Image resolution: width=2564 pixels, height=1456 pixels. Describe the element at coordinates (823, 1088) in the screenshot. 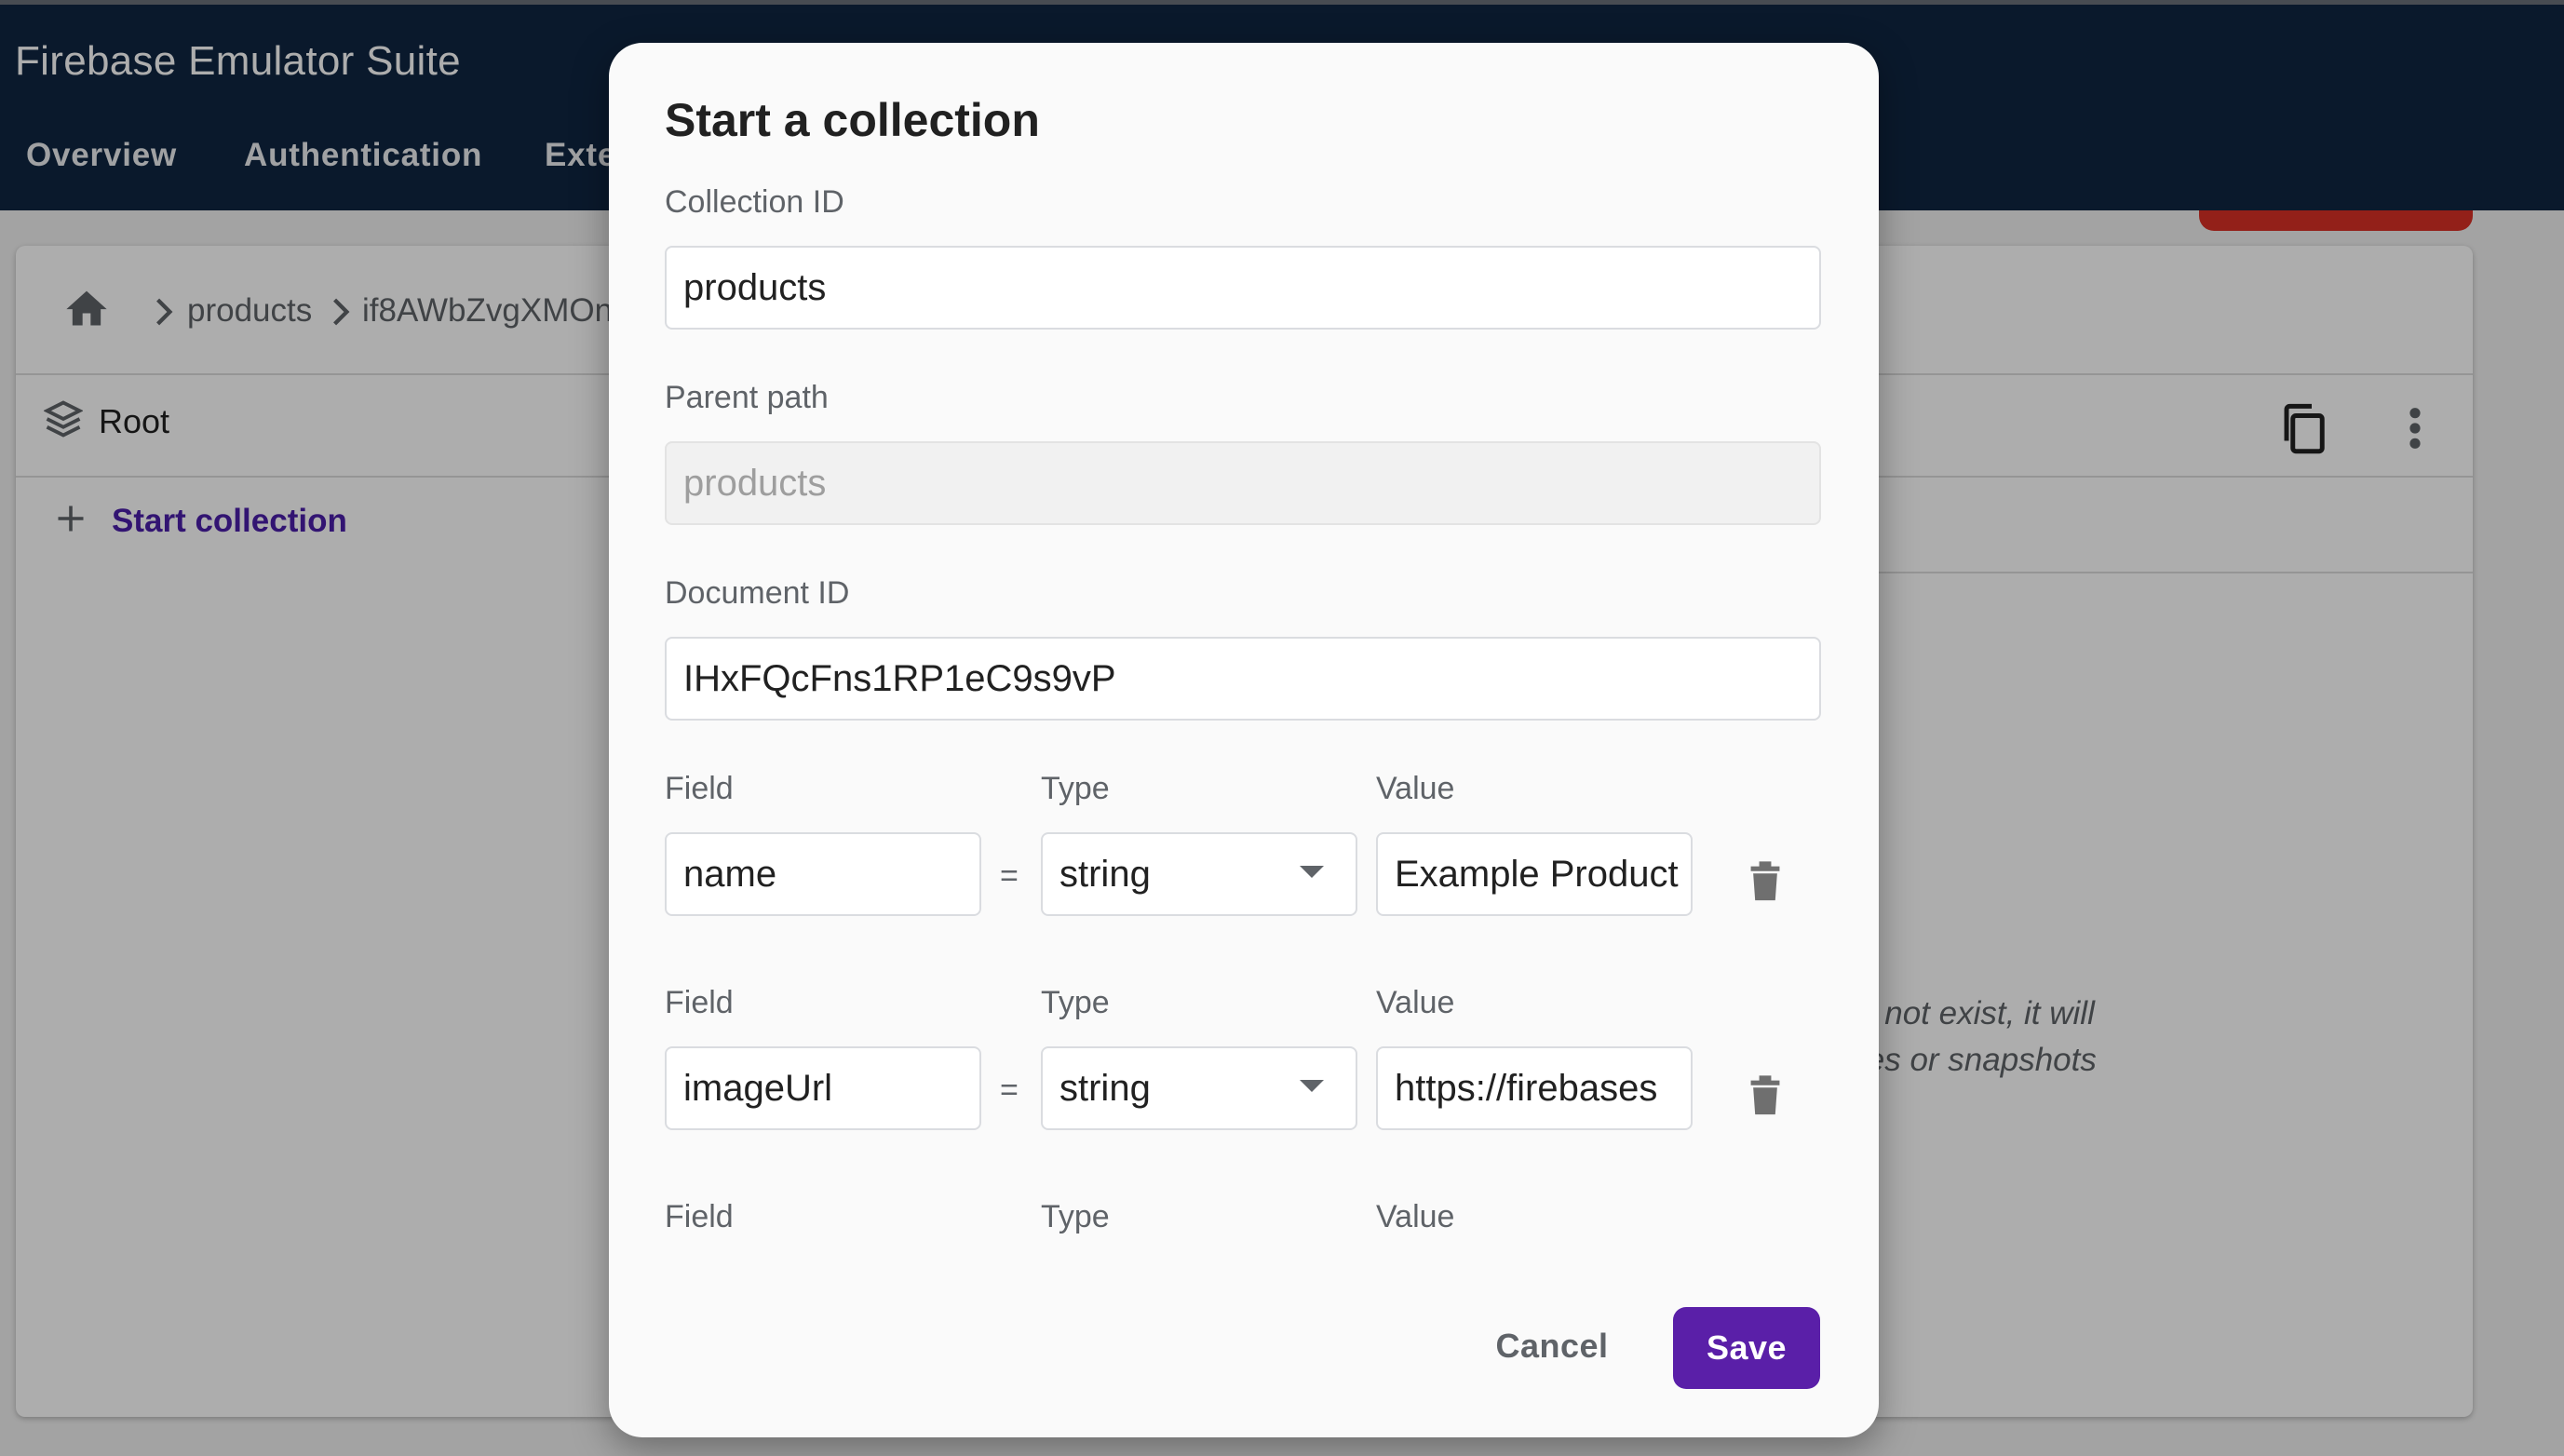

I see `field-name-input: imageUrl` at that location.